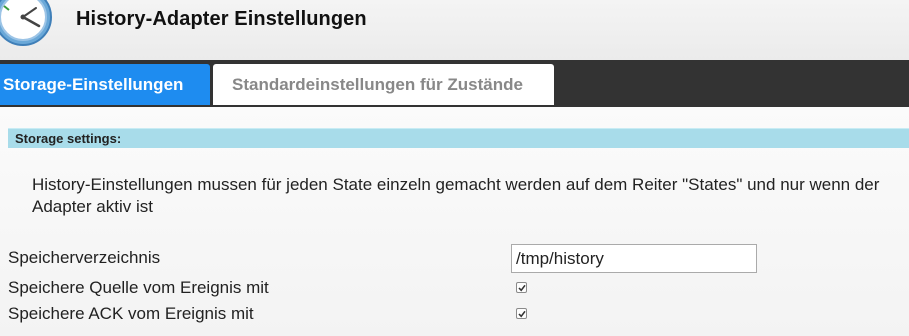 This screenshot has width=909, height=336. What do you see at coordinates (383, 84) in the screenshot?
I see `tab-default-state-settings: Standardeinstellungen für Zustände` at bounding box center [383, 84].